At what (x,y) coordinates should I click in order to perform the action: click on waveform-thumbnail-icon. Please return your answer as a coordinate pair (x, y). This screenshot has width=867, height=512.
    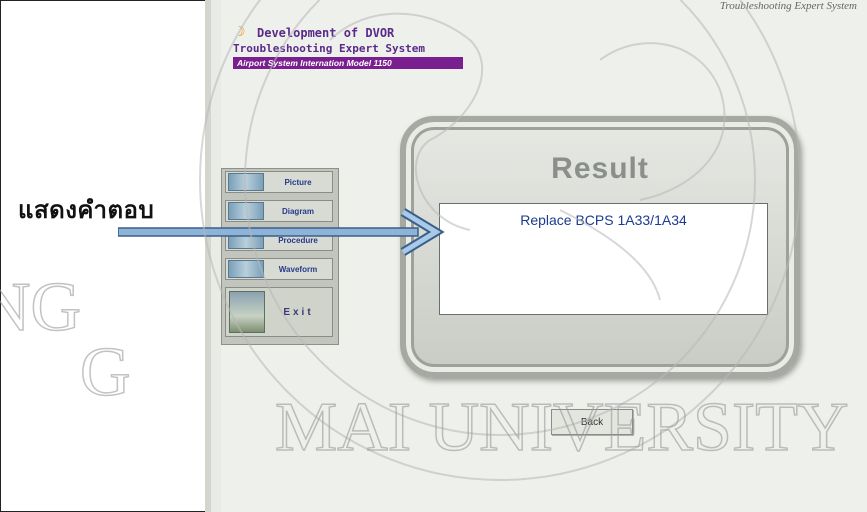
    Looking at the image, I should click on (246, 269).